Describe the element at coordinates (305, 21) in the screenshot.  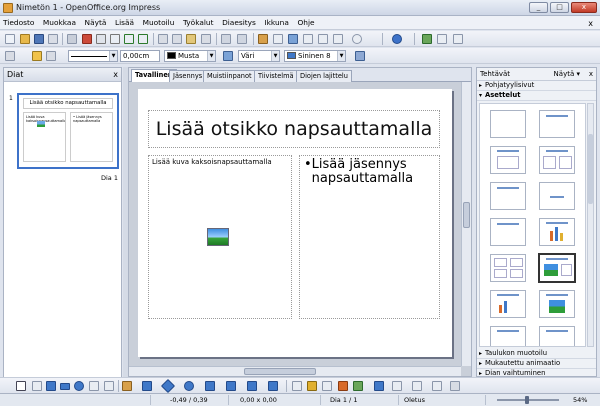
I see `menu-help: Ohje` at that location.